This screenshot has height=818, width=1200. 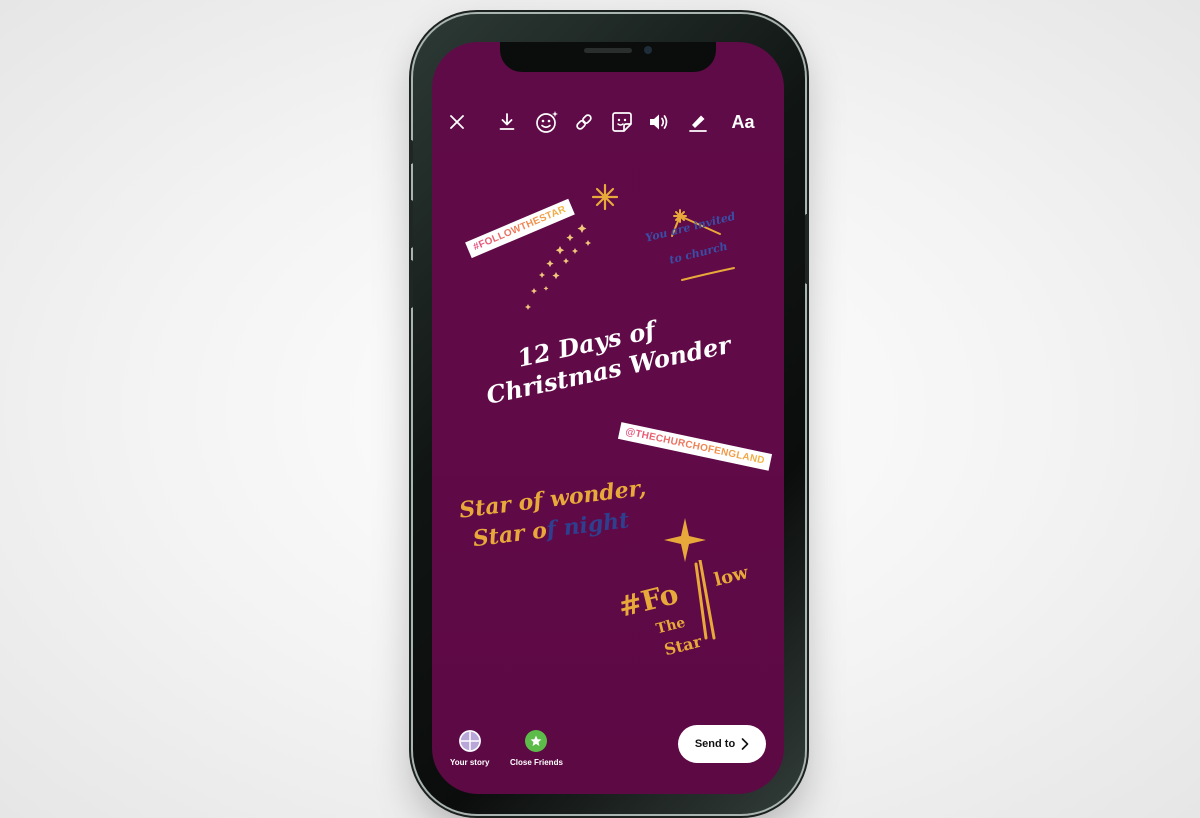 What do you see at coordinates (807, 249) in the screenshot?
I see `power-button` at bounding box center [807, 249].